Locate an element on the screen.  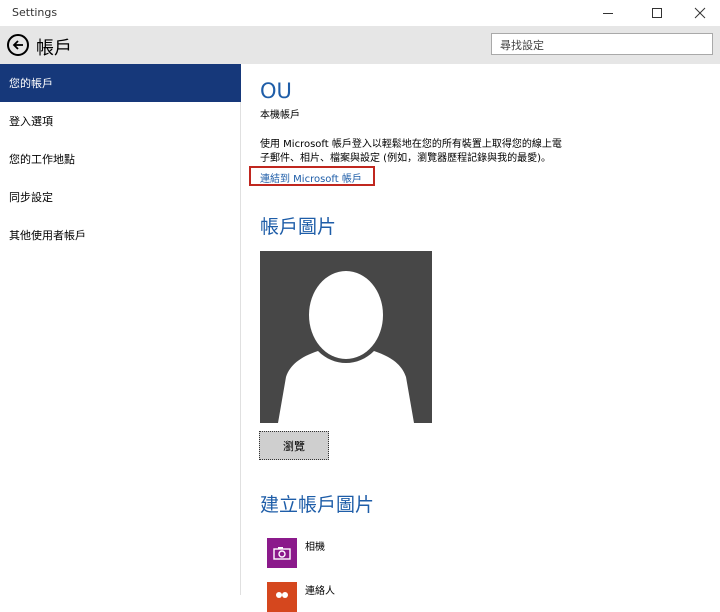
sidebar-item-label: 同步設定 is located at coordinates (31, 197).